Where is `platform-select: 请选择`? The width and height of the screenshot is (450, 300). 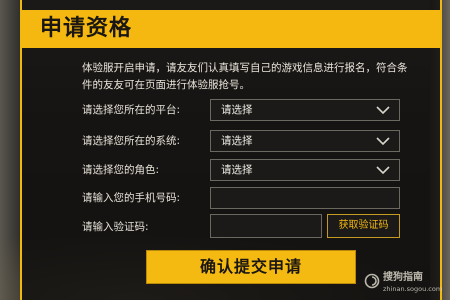 platform-select: 请选择 is located at coordinates (305, 110).